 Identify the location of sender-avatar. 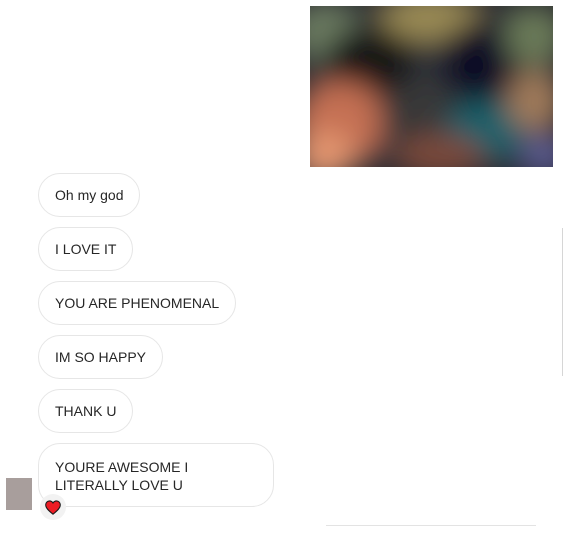
(19, 494).